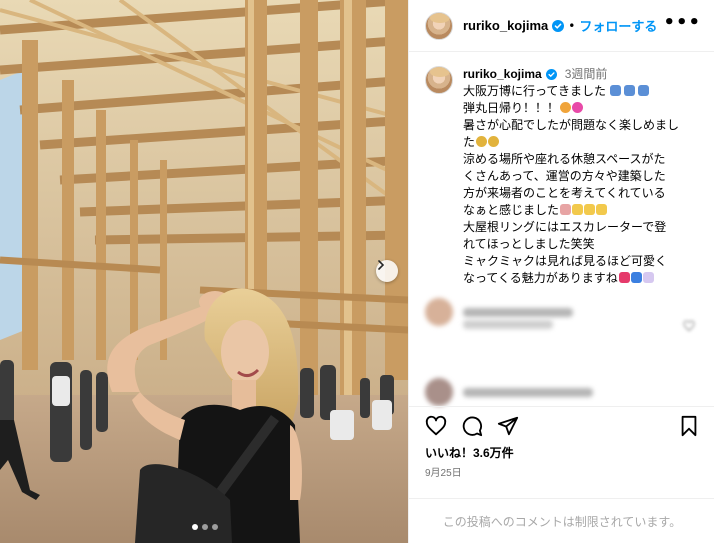 This screenshot has height=543, width=714. I want to click on heart-face-emoji-icon, so click(578, 107).